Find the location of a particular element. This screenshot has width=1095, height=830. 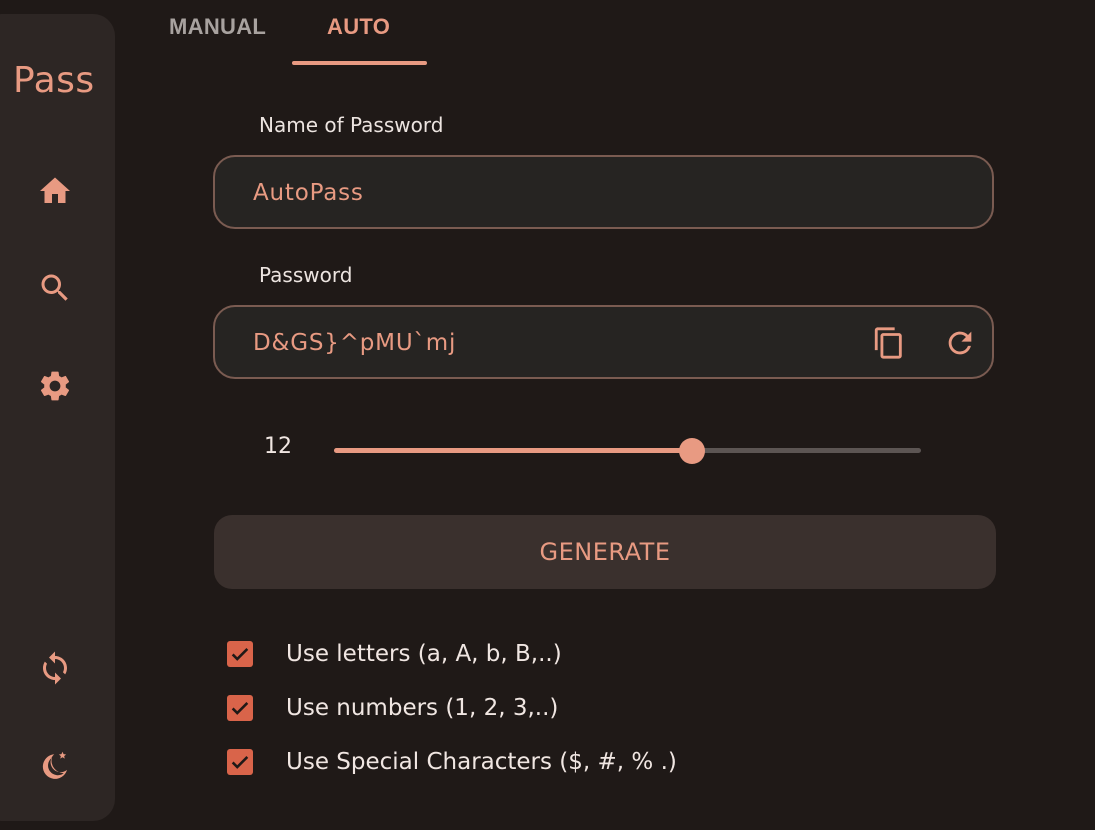

password-field is located at coordinates (603, 342).